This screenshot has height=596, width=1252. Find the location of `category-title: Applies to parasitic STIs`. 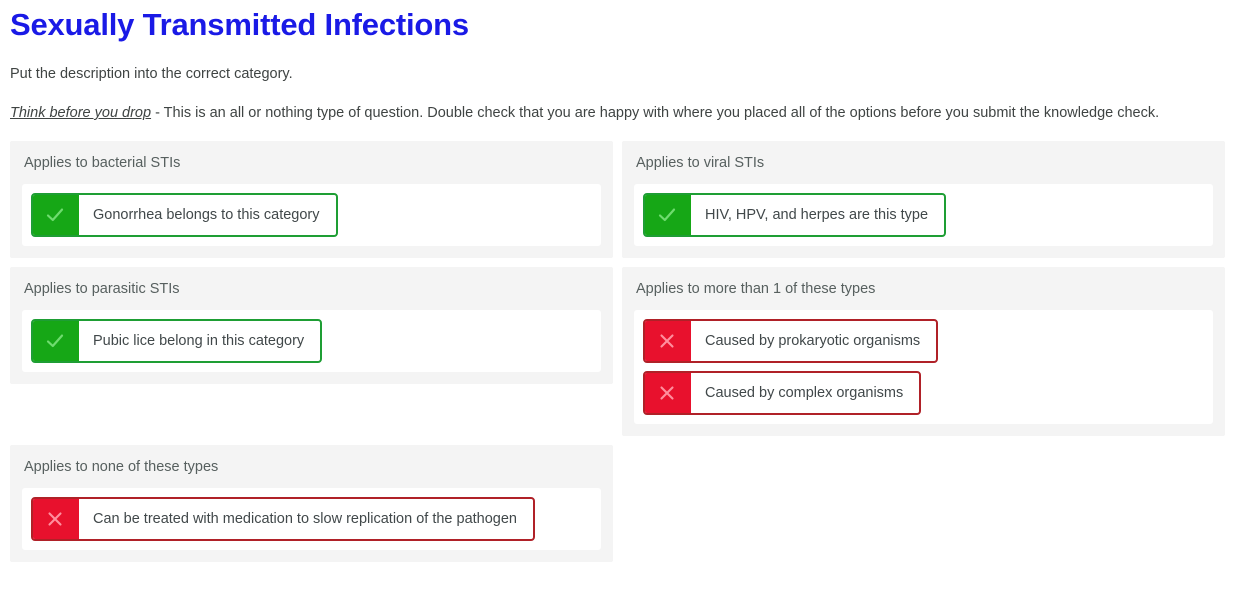

category-title: Applies to parasitic STIs is located at coordinates (102, 289).